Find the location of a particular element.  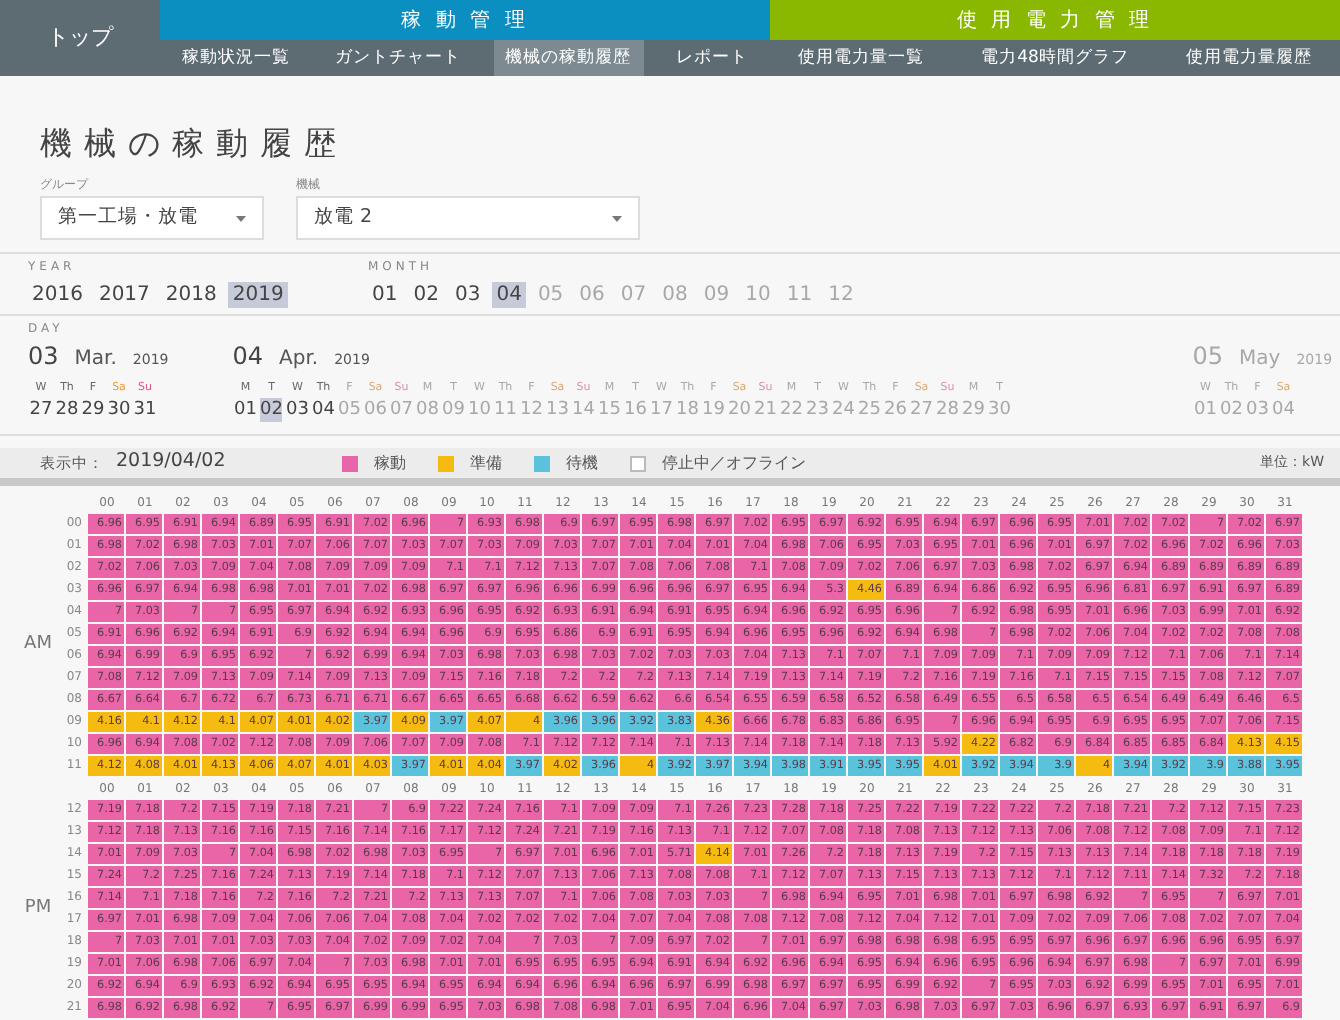

date-option: 28 is located at coordinates (67, 410).